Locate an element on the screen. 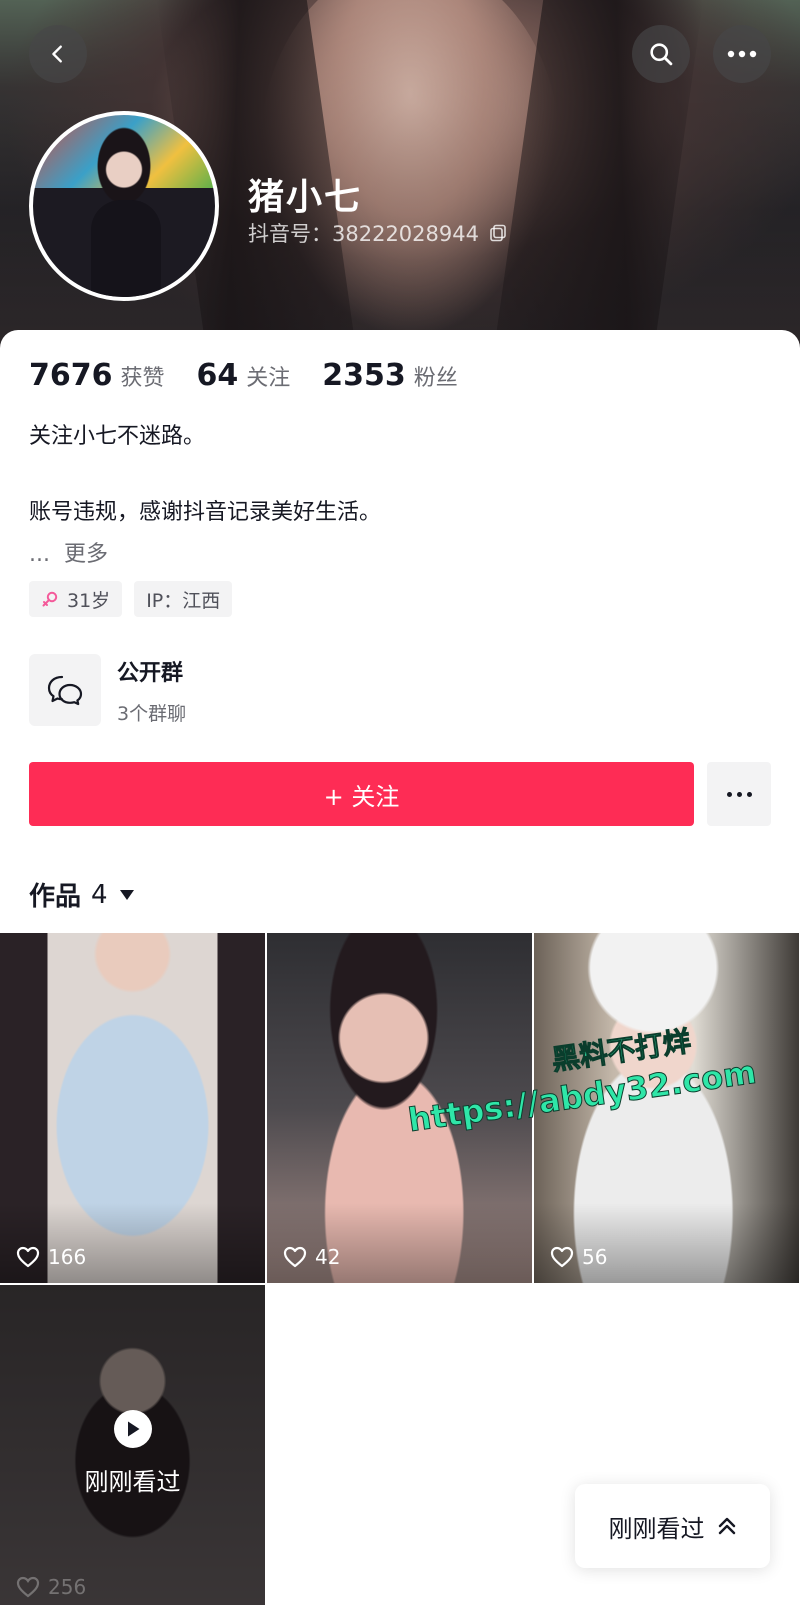 This screenshot has height=1611, width=800. ip-tag: IP：江西 is located at coordinates (183, 599).